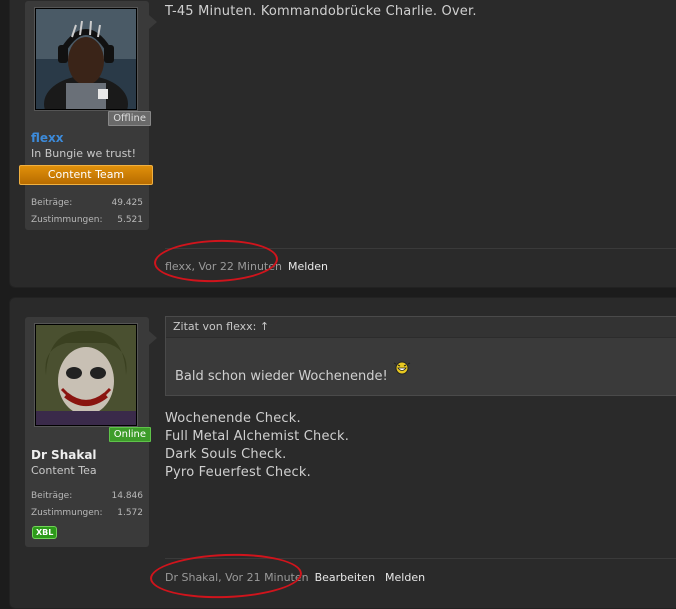 The image size is (676, 609). Describe the element at coordinates (257, 436) in the screenshot. I see `message-line: Full Metal Alchemist Check.` at that location.